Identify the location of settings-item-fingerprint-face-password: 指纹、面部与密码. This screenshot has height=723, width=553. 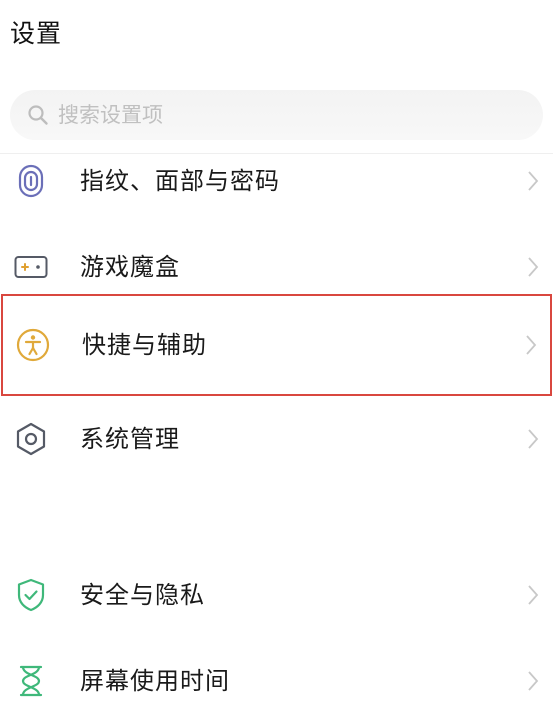
(276, 180).